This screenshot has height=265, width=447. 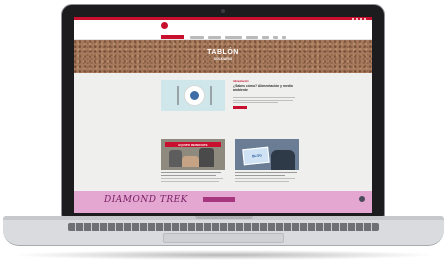 I want to click on promo-banner: DIAMOND TREK, so click(x=223, y=202).